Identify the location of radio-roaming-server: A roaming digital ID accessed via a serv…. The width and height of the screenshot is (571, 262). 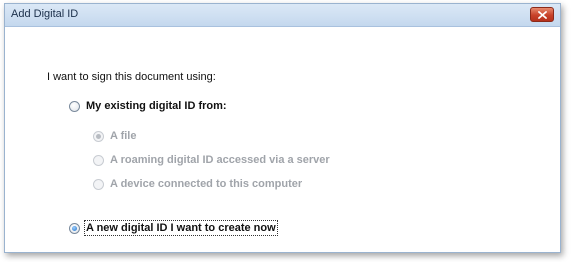
(211, 160).